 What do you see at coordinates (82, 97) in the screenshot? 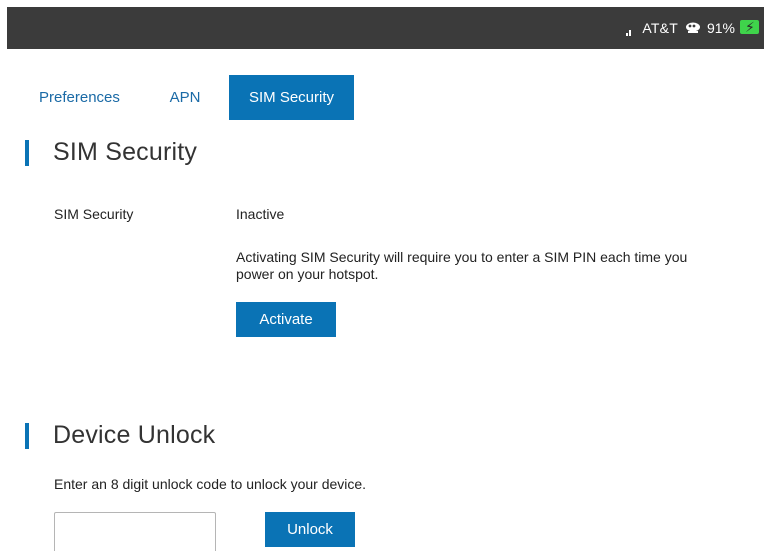
I see `tab-preferences: Preferences` at bounding box center [82, 97].